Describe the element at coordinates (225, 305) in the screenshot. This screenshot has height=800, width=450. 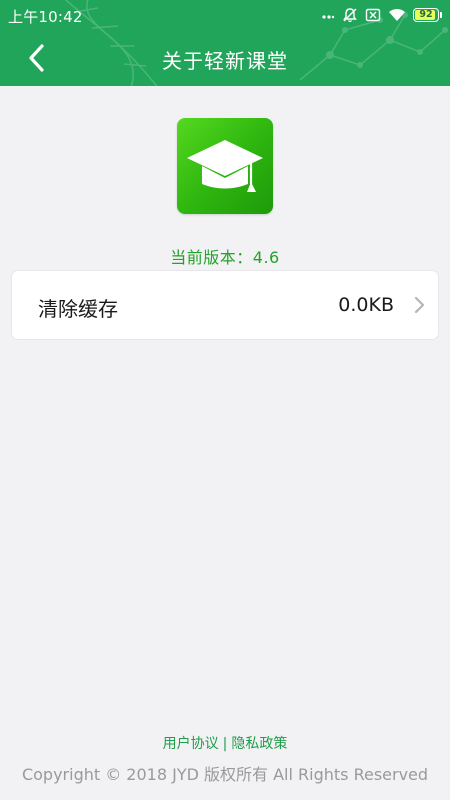
I see `clear-cache-row: 清除缓存 0.0KB` at that location.